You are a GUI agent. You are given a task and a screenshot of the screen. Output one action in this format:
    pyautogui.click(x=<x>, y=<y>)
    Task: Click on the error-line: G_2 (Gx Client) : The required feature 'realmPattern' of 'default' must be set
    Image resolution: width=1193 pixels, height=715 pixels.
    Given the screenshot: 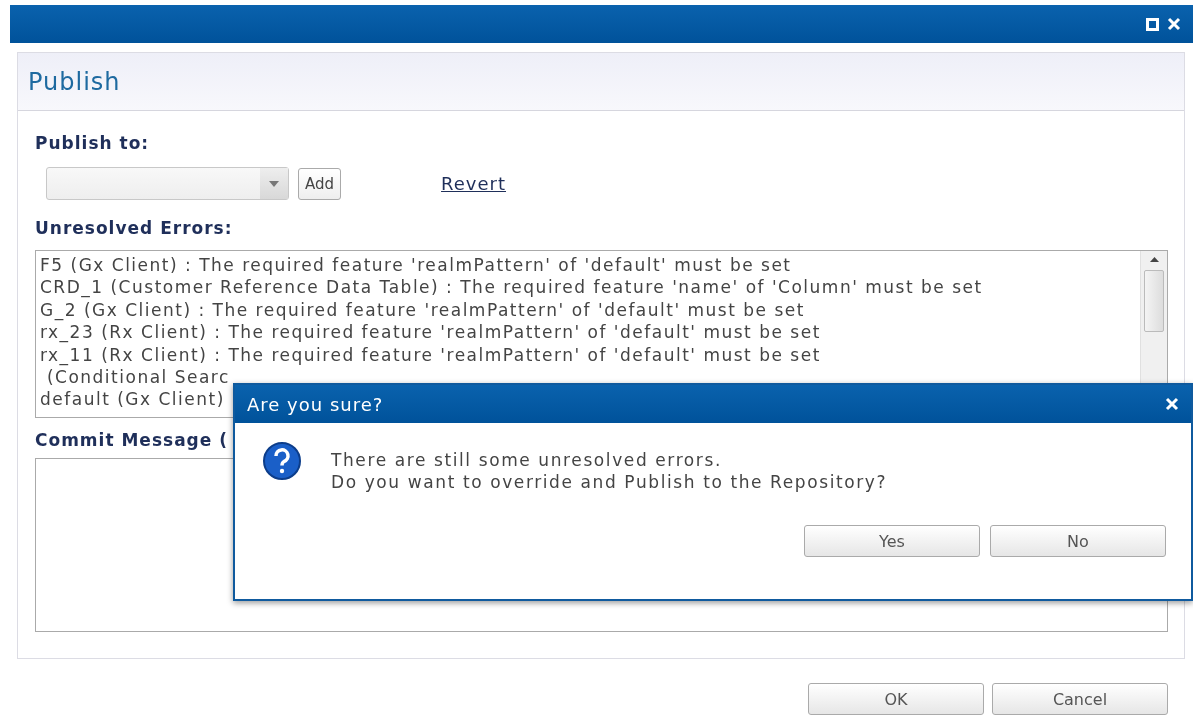 What is the action you would take?
    pyautogui.click(x=422, y=310)
    